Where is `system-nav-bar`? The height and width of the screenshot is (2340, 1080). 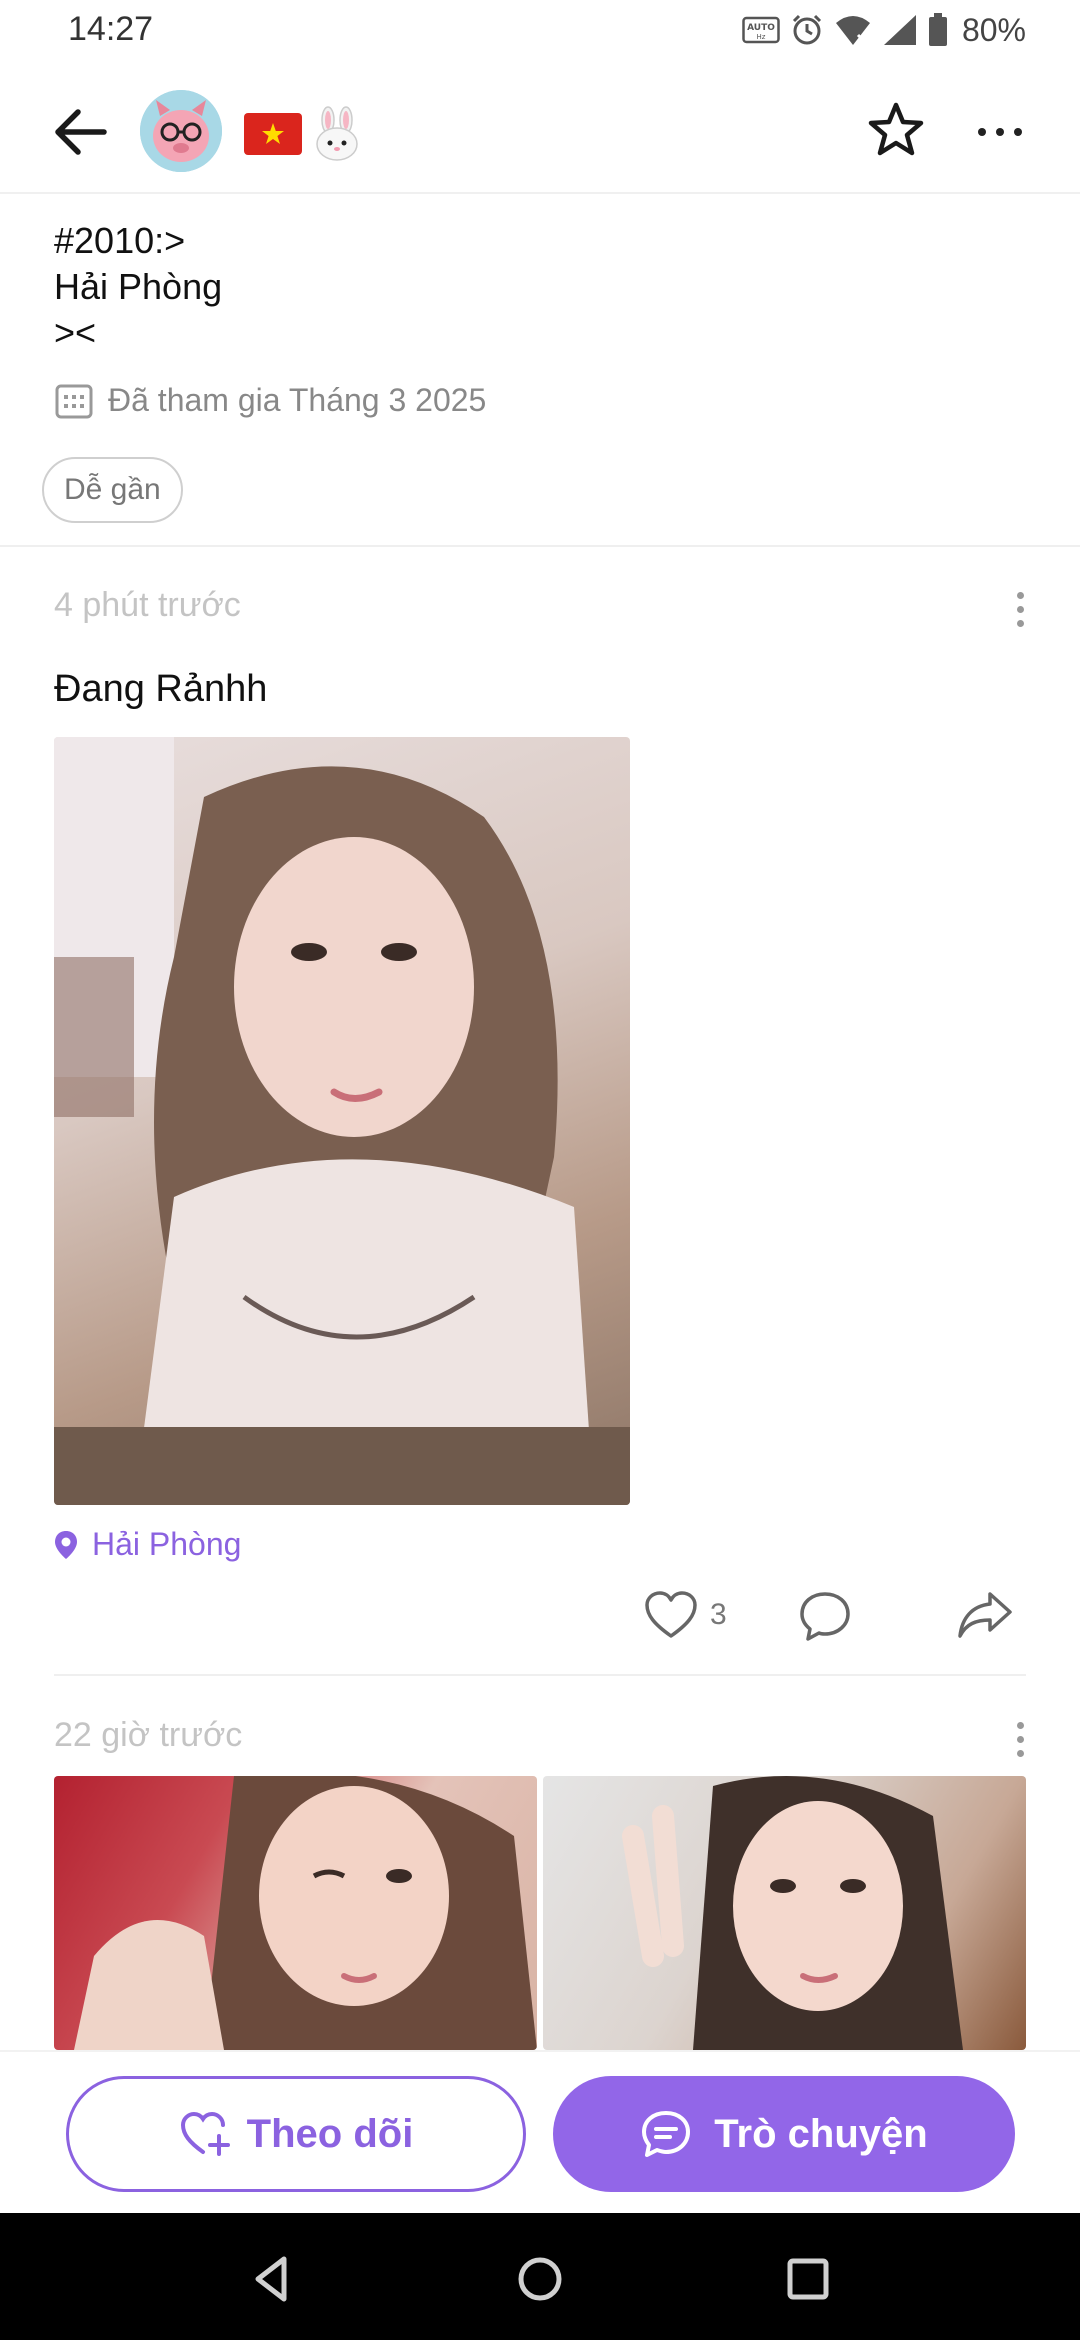 system-nav-bar is located at coordinates (540, 2276).